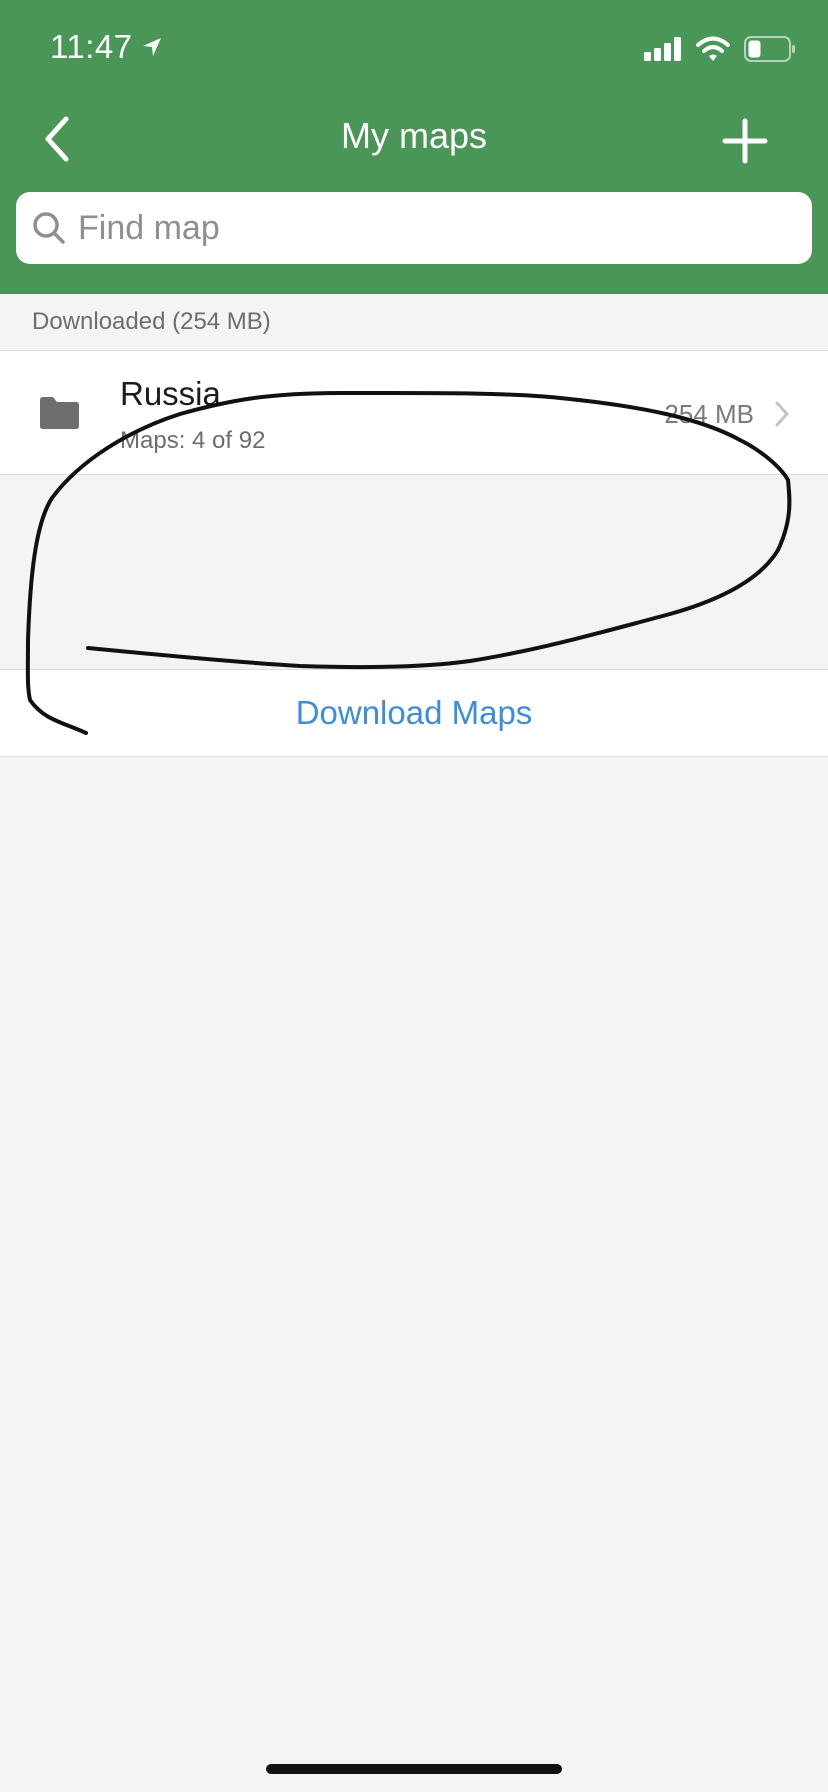 The width and height of the screenshot is (828, 1792). I want to click on home-indicator, so click(414, 1769).